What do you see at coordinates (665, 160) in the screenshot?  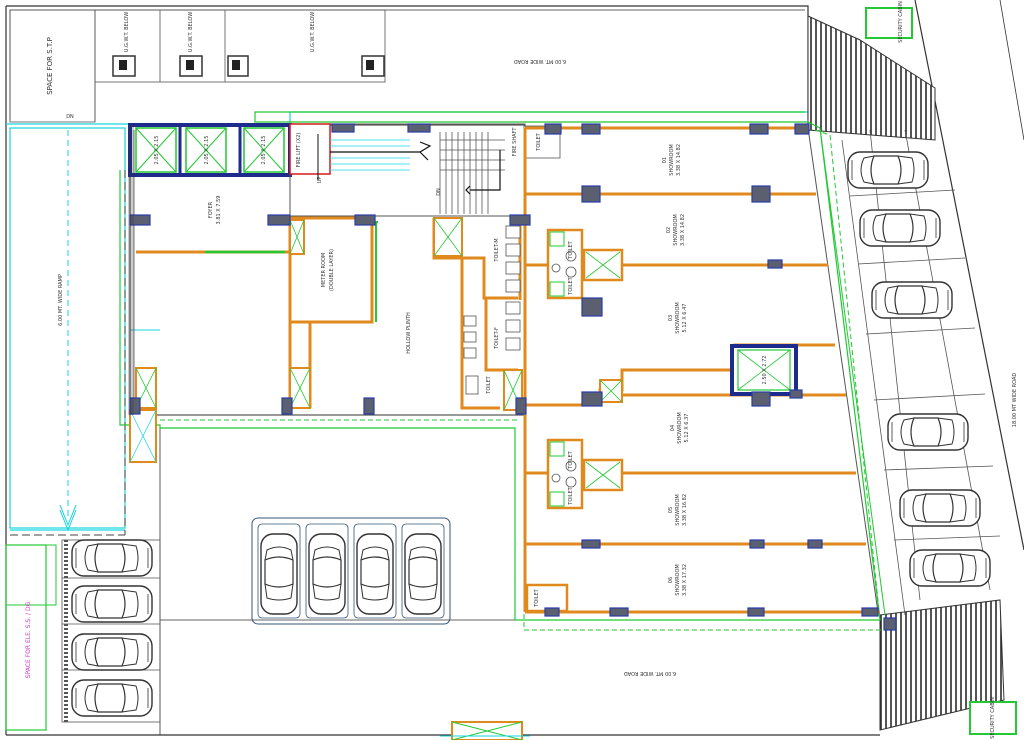 I see `showroom-1-num: 01` at bounding box center [665, 160].